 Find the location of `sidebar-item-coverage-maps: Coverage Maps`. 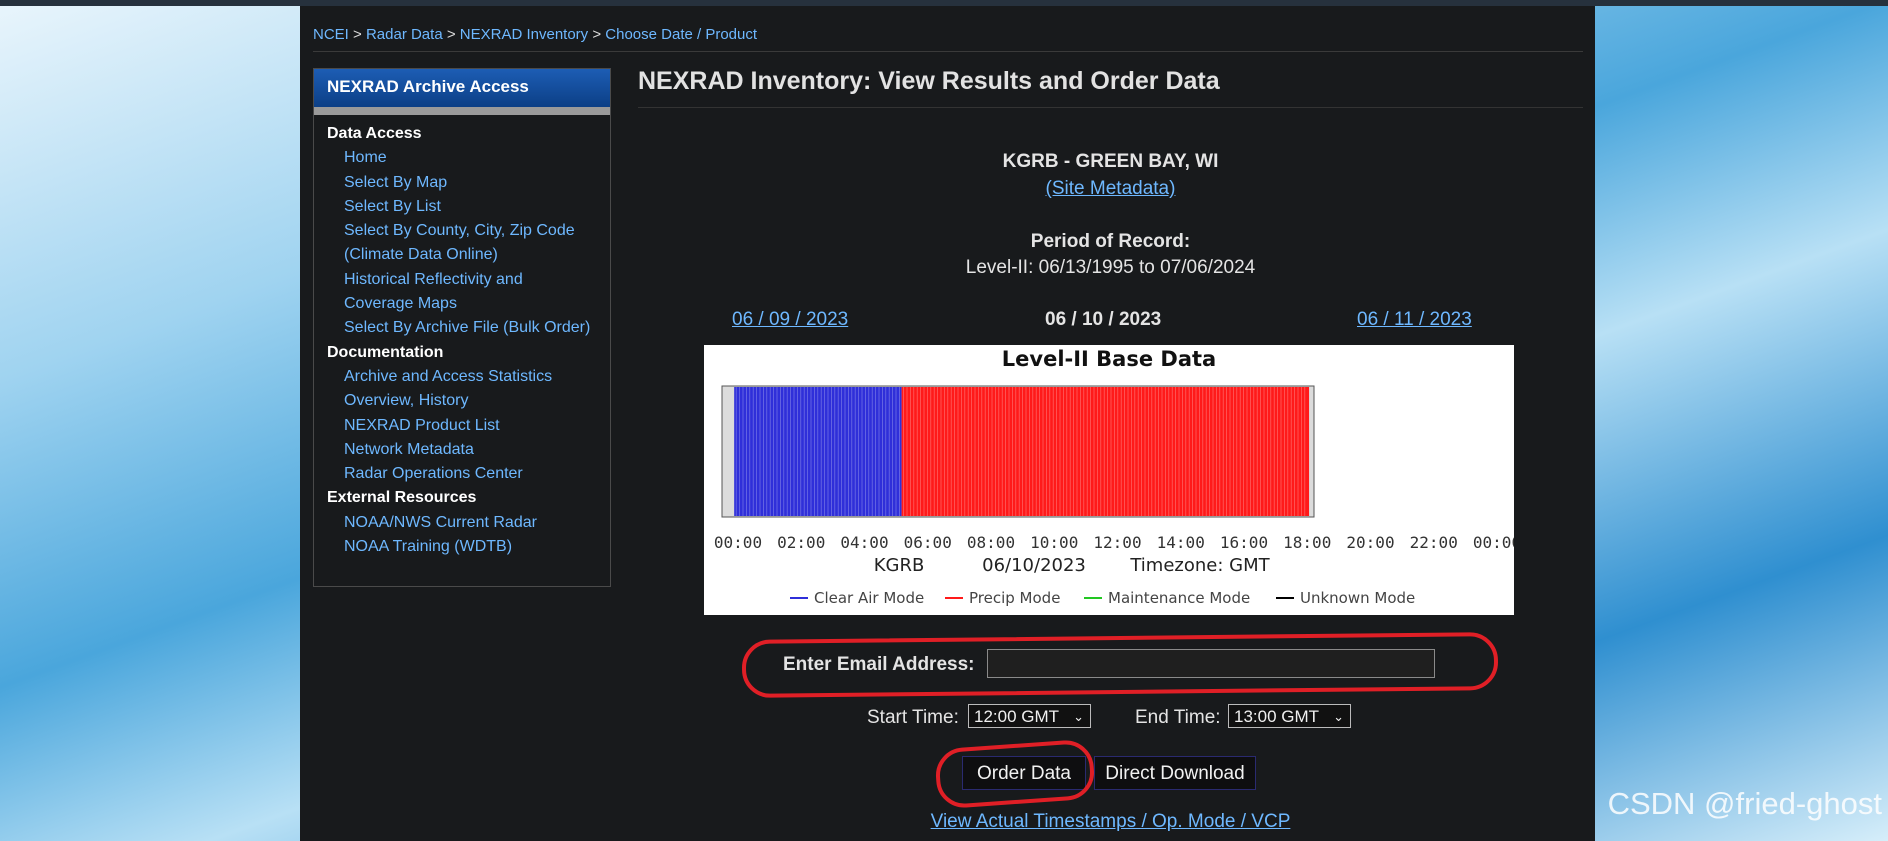

sidebar-item-coverage-maps: Coverage Maps is located at coordinates (468, 304).